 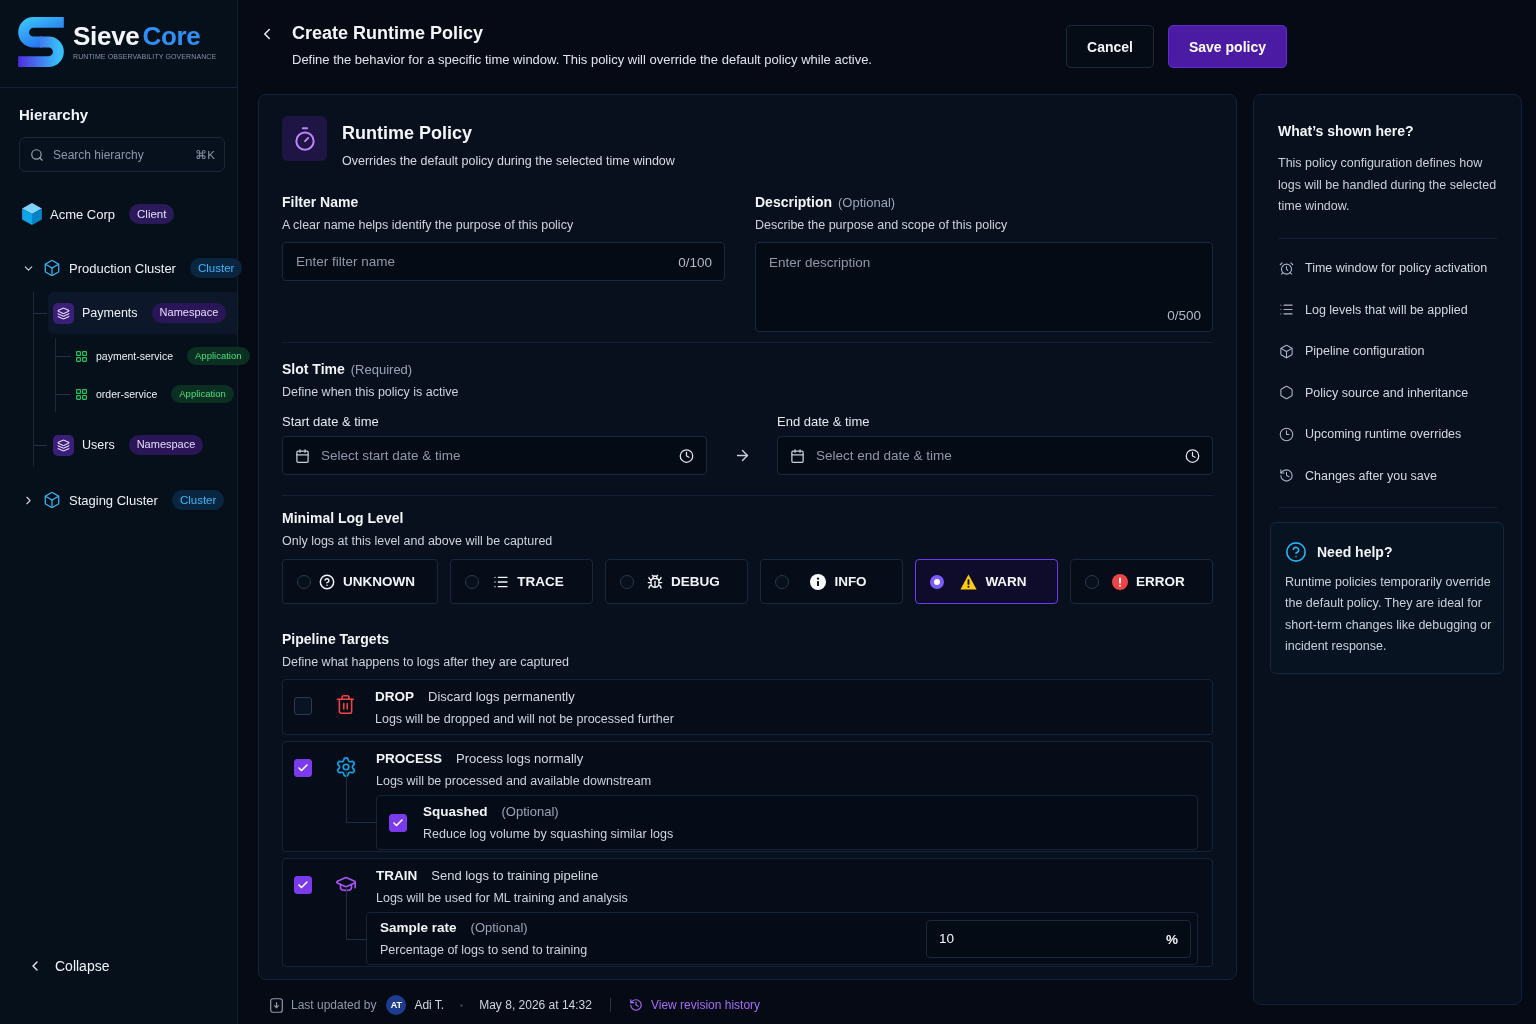 What do you see at coordinates (882, 225) in the screenshot?
I see `field-hint: Describe the purpose and scope of this policy` at bounding box center [882, 225].